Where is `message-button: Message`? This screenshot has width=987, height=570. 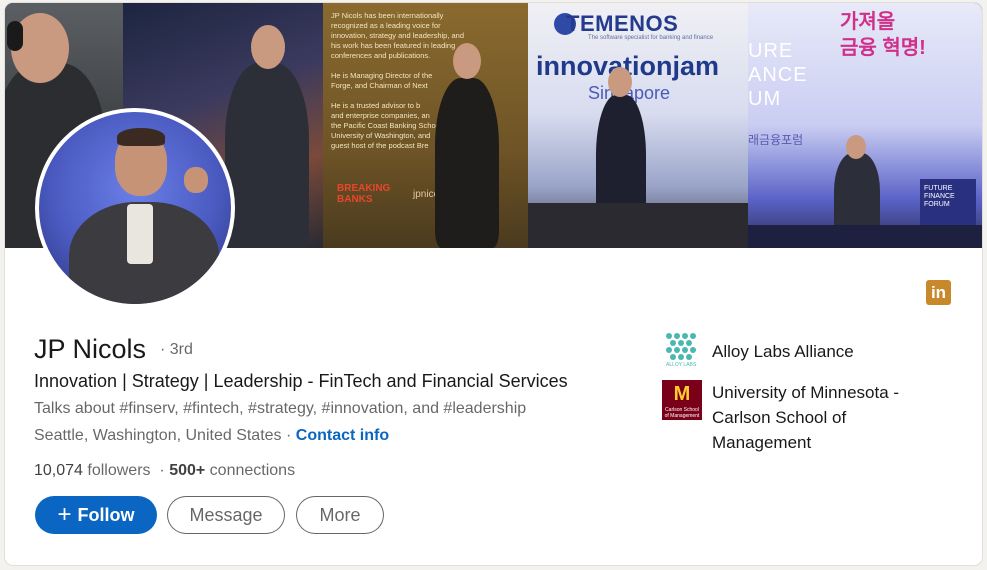 message-button: Message is located at coordinates (226, 515).